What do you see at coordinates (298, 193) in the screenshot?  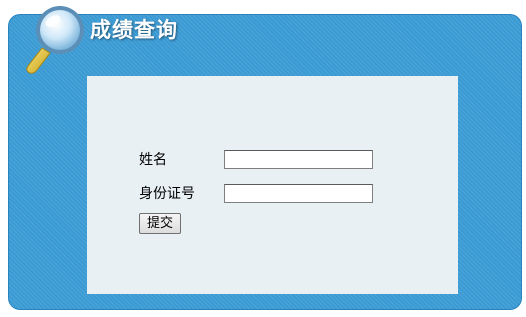 I see `id-number-input` at bounding box center [298, 193].